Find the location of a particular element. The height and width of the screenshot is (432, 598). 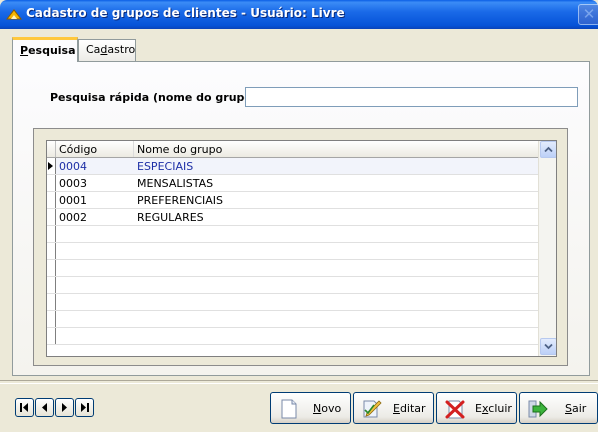

novo-hotkey: N is located at coordinates (317, 408).